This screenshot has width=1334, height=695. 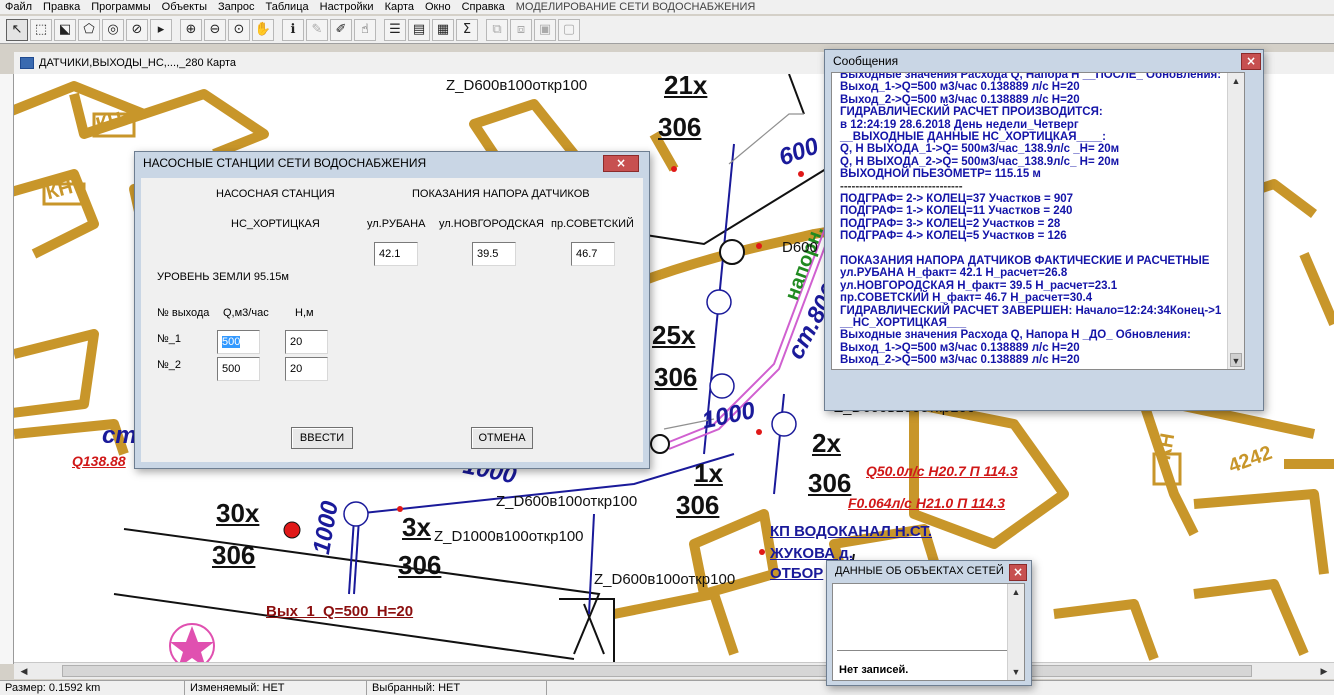 What do you see at coordinates (65, 29) in the screenshot?
I see `select-multiple-icon: ⬕` at bounding box center [65, 29].